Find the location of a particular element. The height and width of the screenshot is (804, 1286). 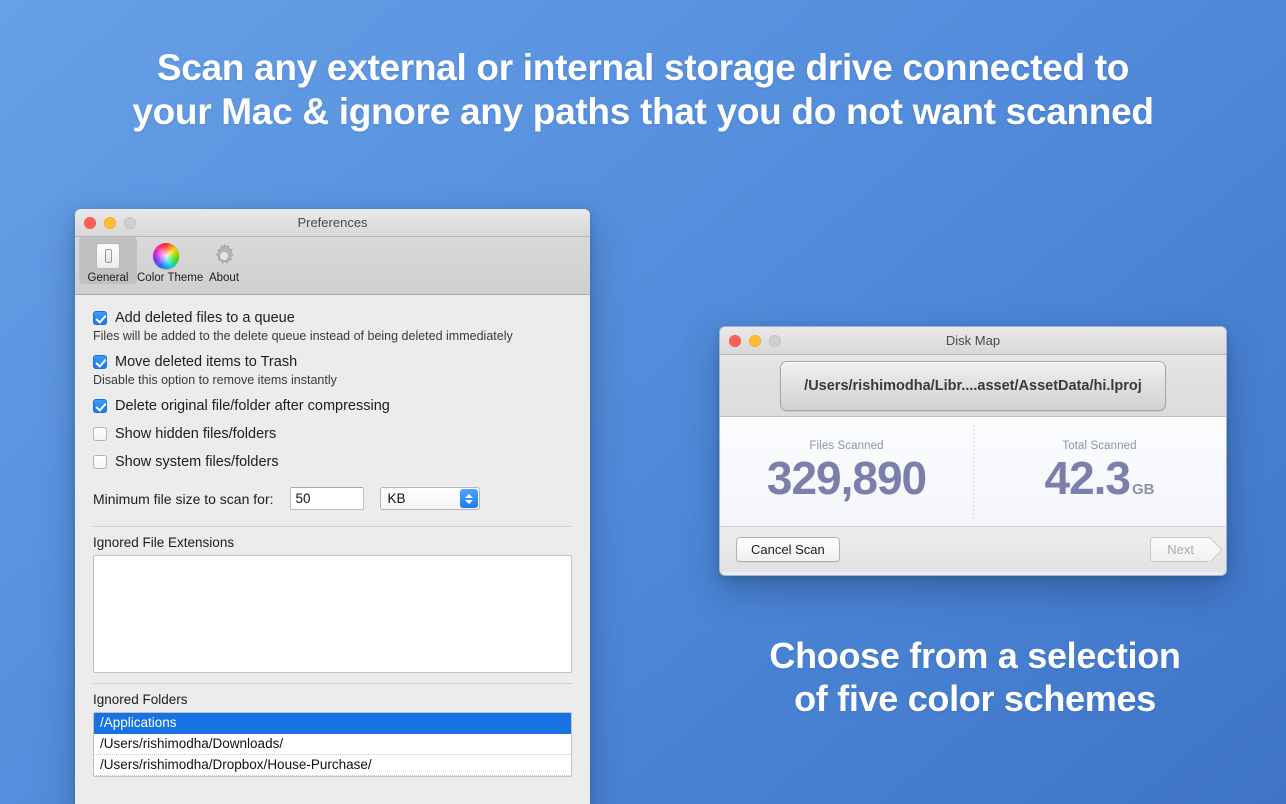

gear-icon is located at coordinates (224, 256).